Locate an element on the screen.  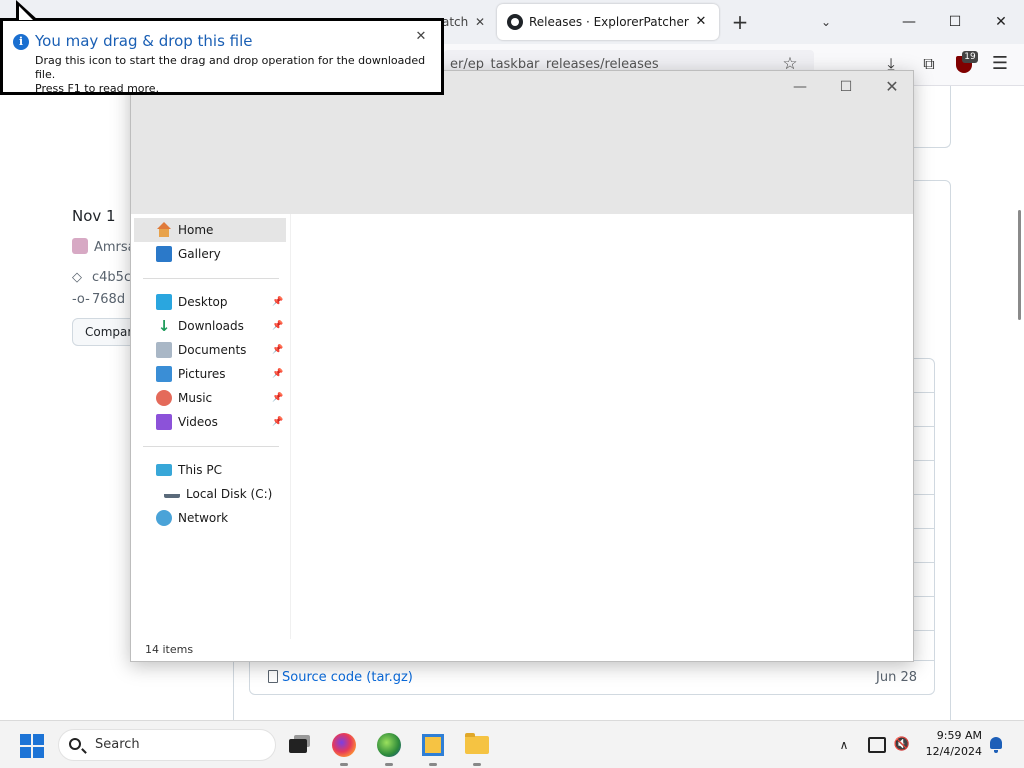
release-tag: ◇ c4b5c is located at coordinates (101, 277).